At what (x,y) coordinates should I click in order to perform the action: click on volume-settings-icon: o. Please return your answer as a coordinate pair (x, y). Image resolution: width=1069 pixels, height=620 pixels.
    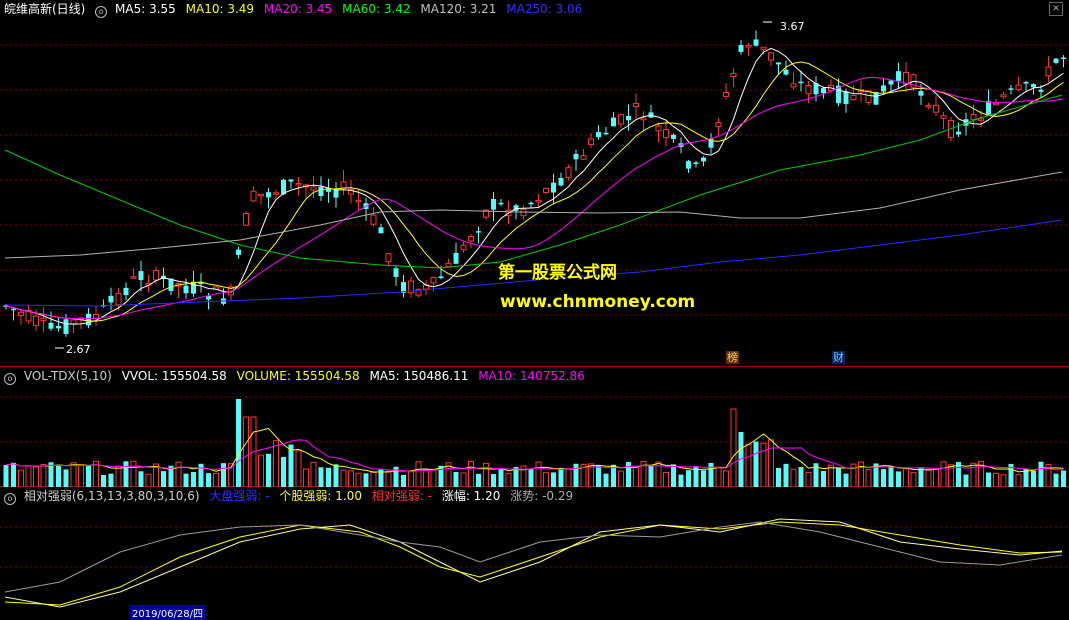
    Looking at the image, I should click on (10, 379).